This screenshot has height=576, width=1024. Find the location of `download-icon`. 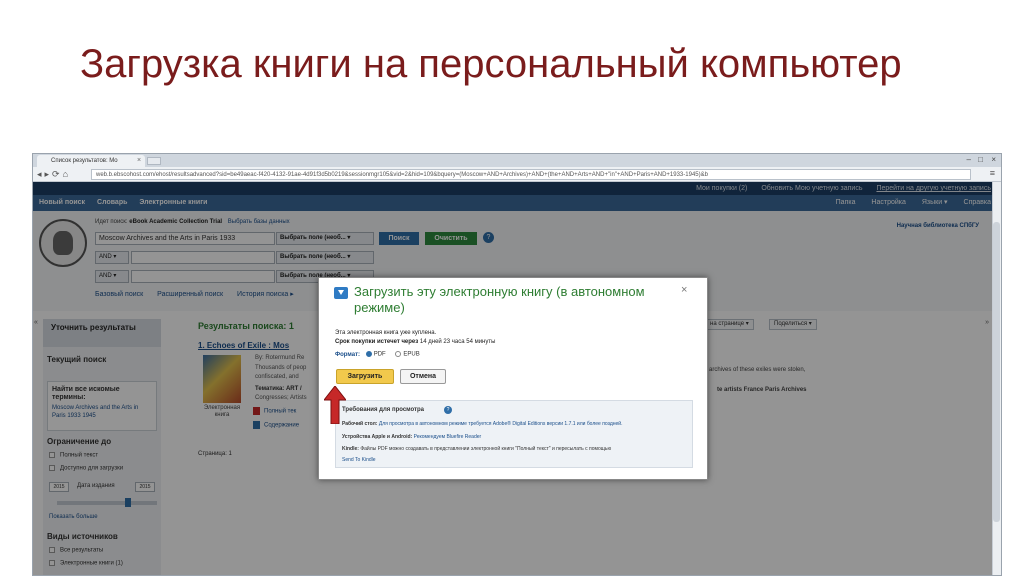

download-icon is located at coordinates (341, 293).